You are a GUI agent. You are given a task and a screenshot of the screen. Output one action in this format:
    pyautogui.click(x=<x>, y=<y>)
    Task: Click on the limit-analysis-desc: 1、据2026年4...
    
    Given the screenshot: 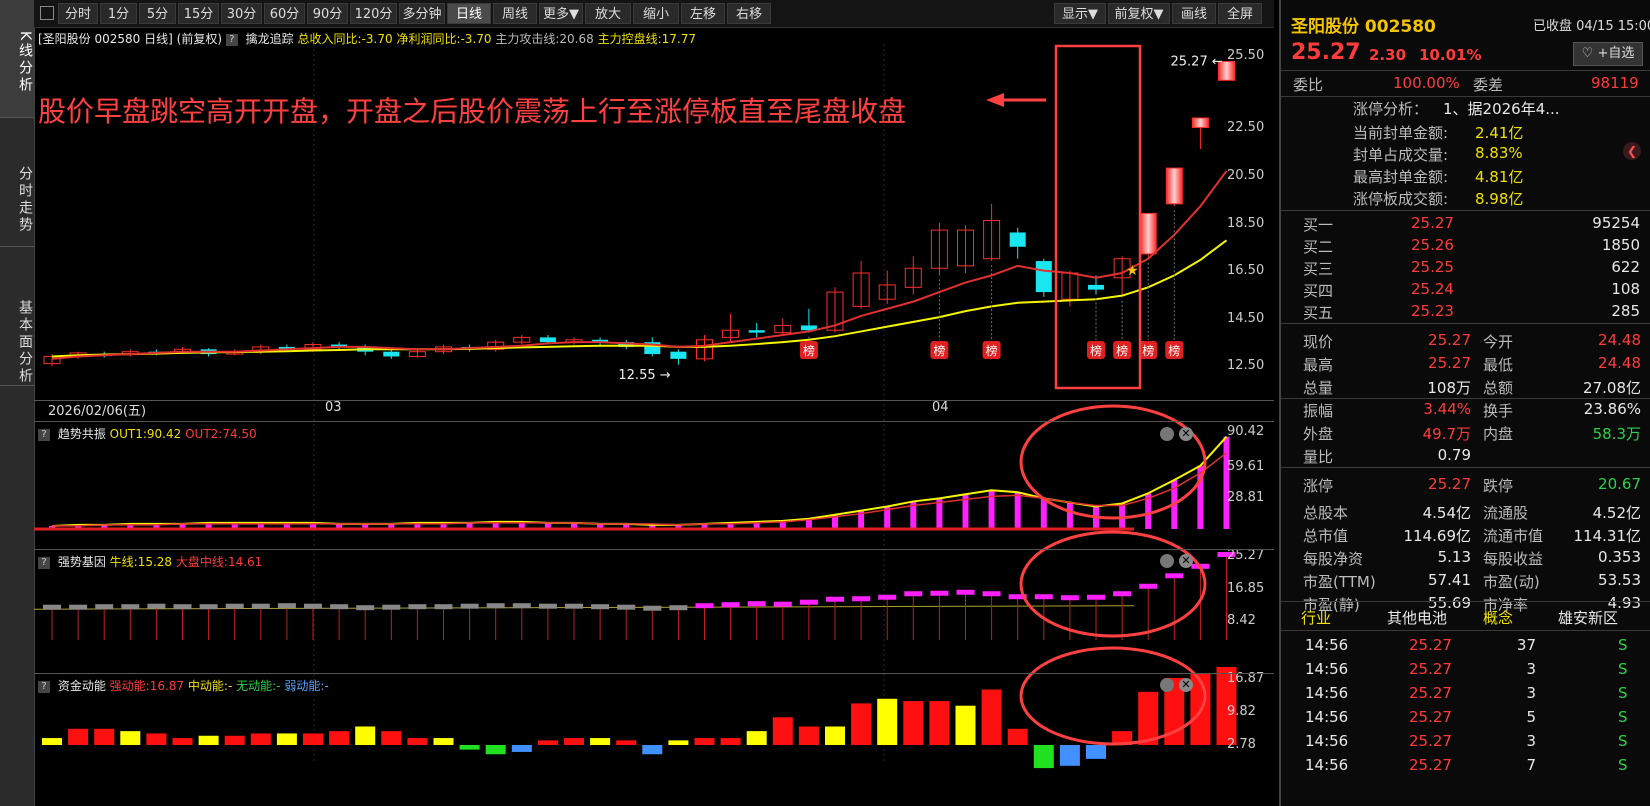 What is the action you would take?
    pyautogui.click(x=1501, y=108)
    